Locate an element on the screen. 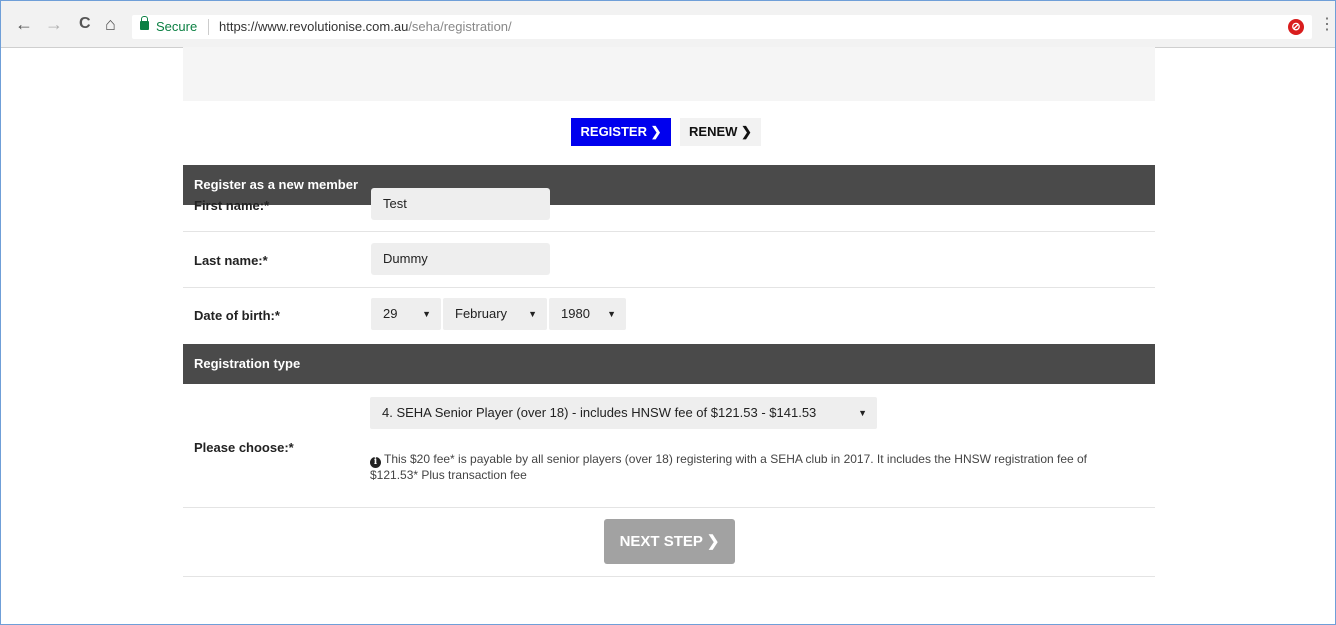 The width and height of the screenshot is (1336, 625). please-choose-label: Please choose:* is located at coordinates (244, 447).